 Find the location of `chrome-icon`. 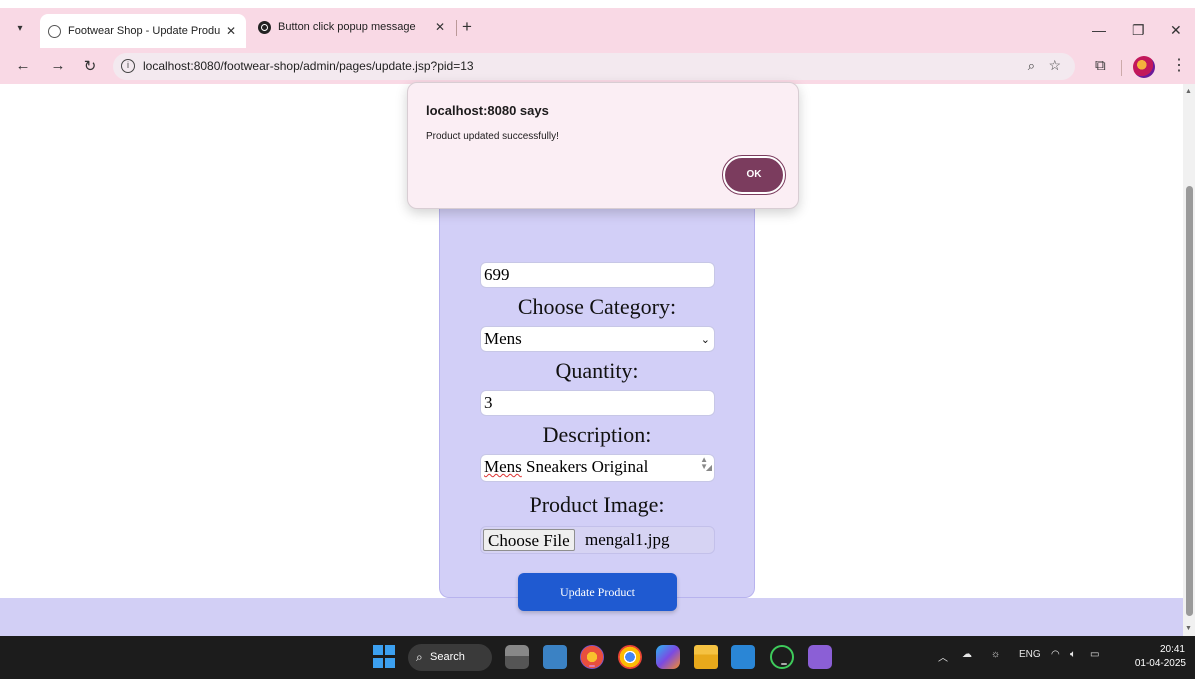

chrome-icon is located at coordinates (630, 657).